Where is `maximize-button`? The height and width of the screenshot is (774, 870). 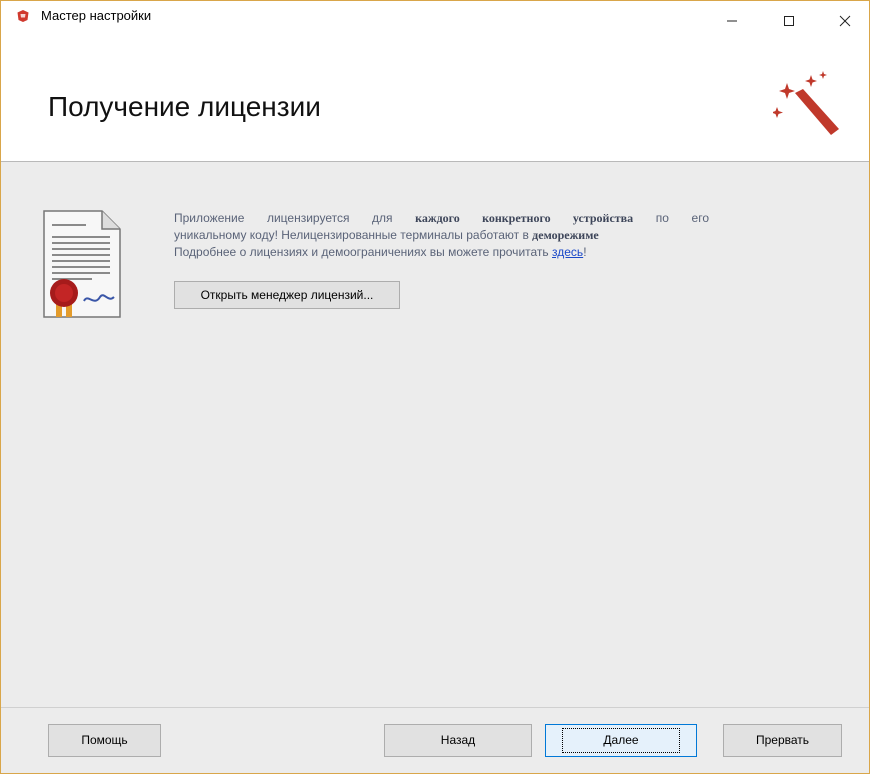 maximize-button is located at coordinates (789, 18).